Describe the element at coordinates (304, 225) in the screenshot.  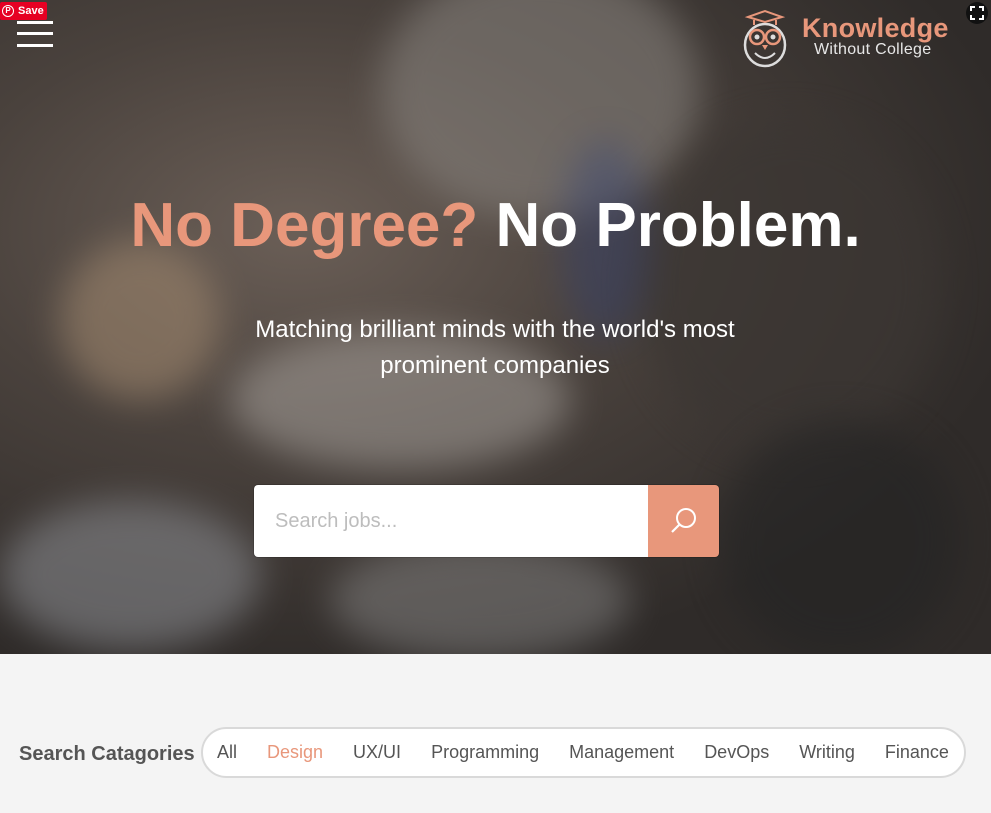
I see `headline-accent: No Degree?` at that location.